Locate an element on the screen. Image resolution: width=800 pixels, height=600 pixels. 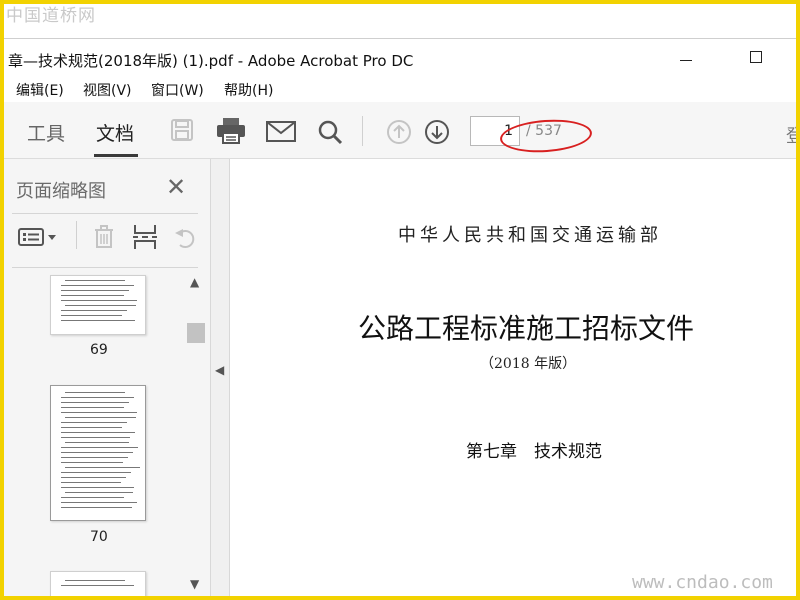
collapse-left-icon: ◀ is located at coordinates (219, 370).